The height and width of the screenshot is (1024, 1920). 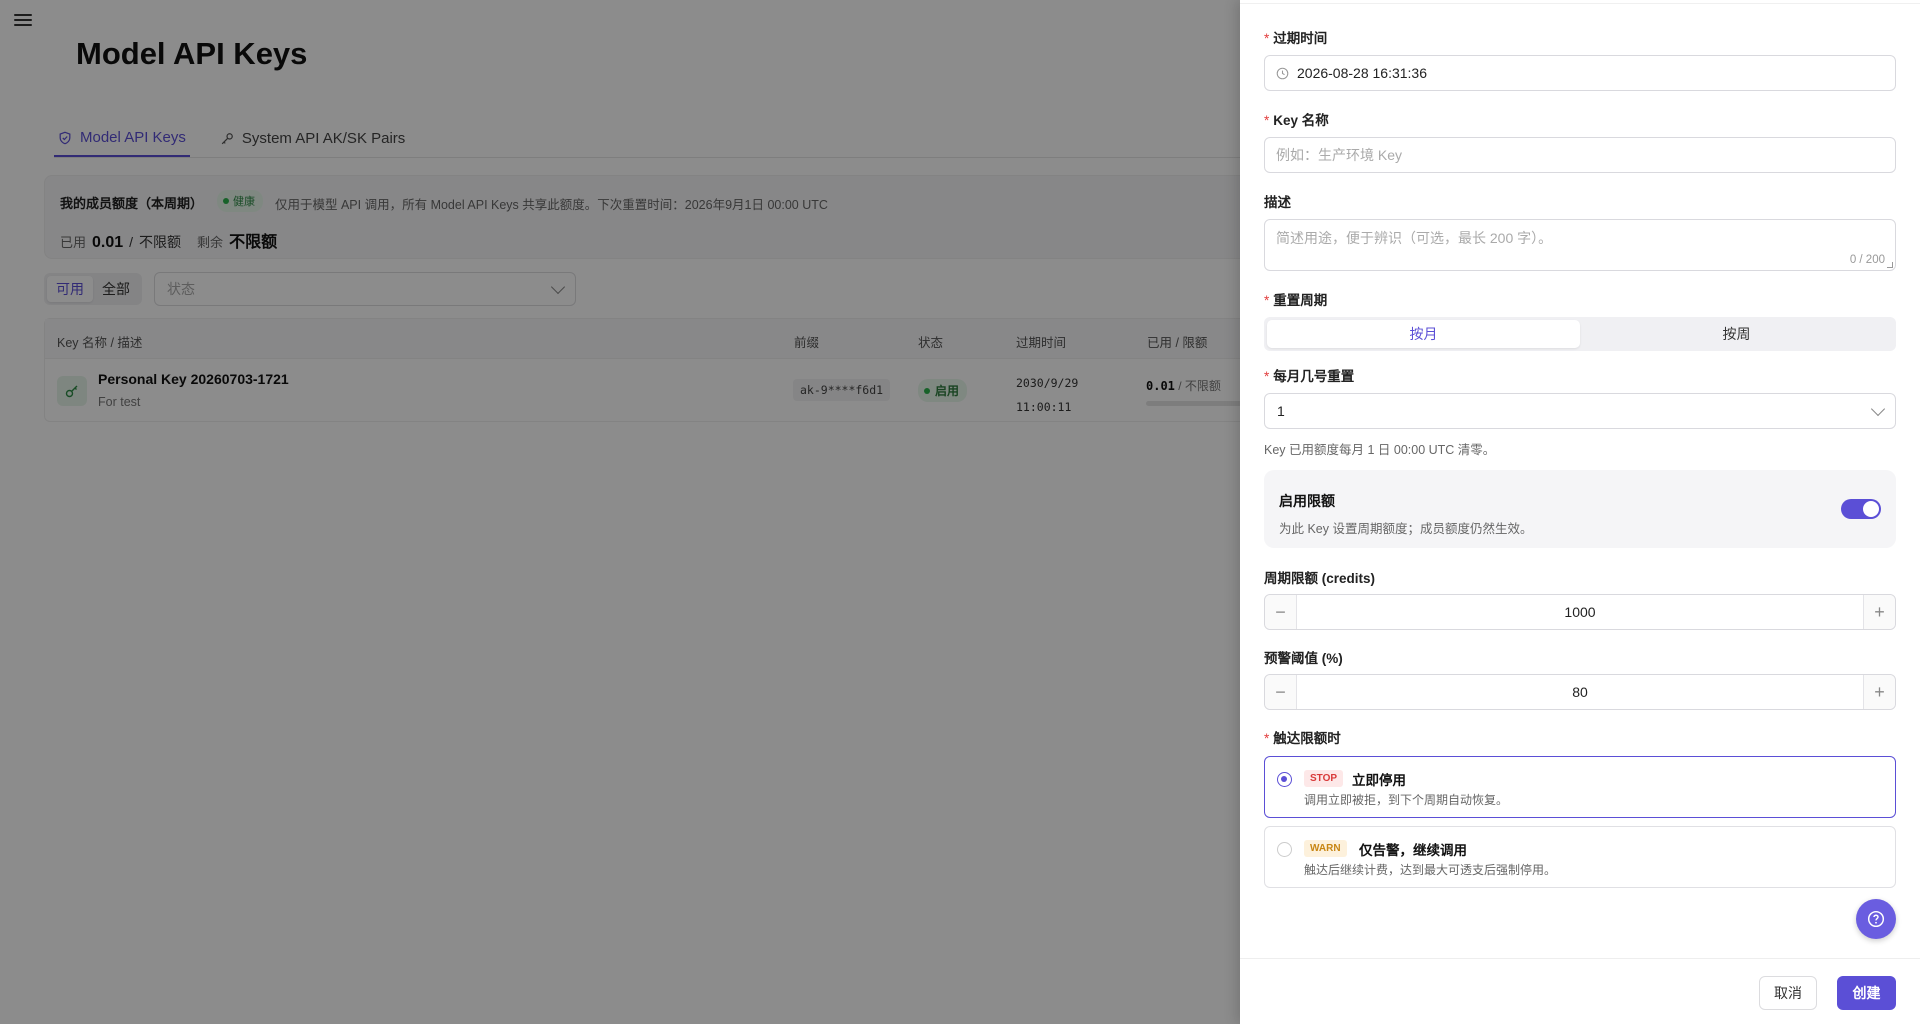 I want to click on description-placeholder: 简述用途，便于辨识（可选，最长 200 字）。, so click(x=1414, y=238).